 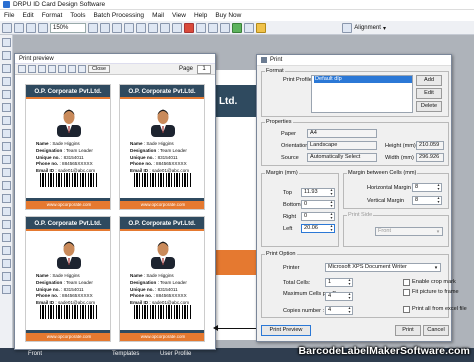 I want to click on grid-icon, so click(x=201, y=27).